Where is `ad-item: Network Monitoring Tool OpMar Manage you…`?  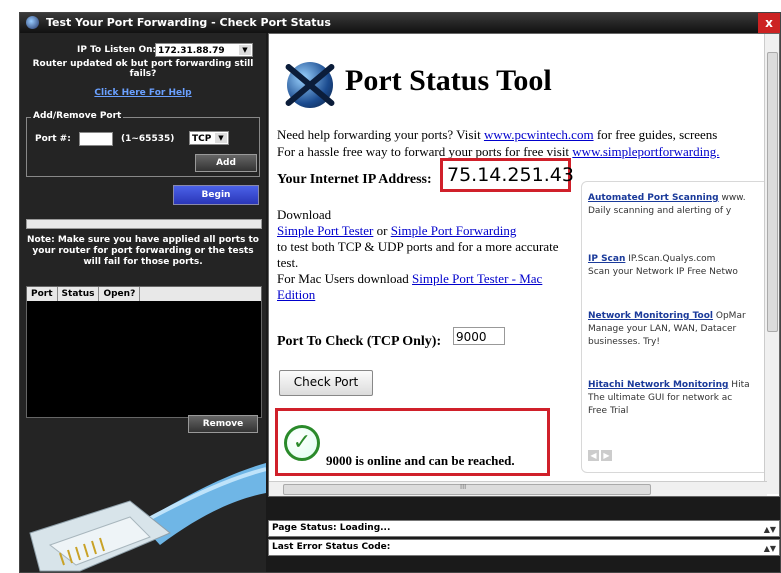
ad-item: Network Monitoring Tool OpMar Manage you… is located at coordinates (667, 329).